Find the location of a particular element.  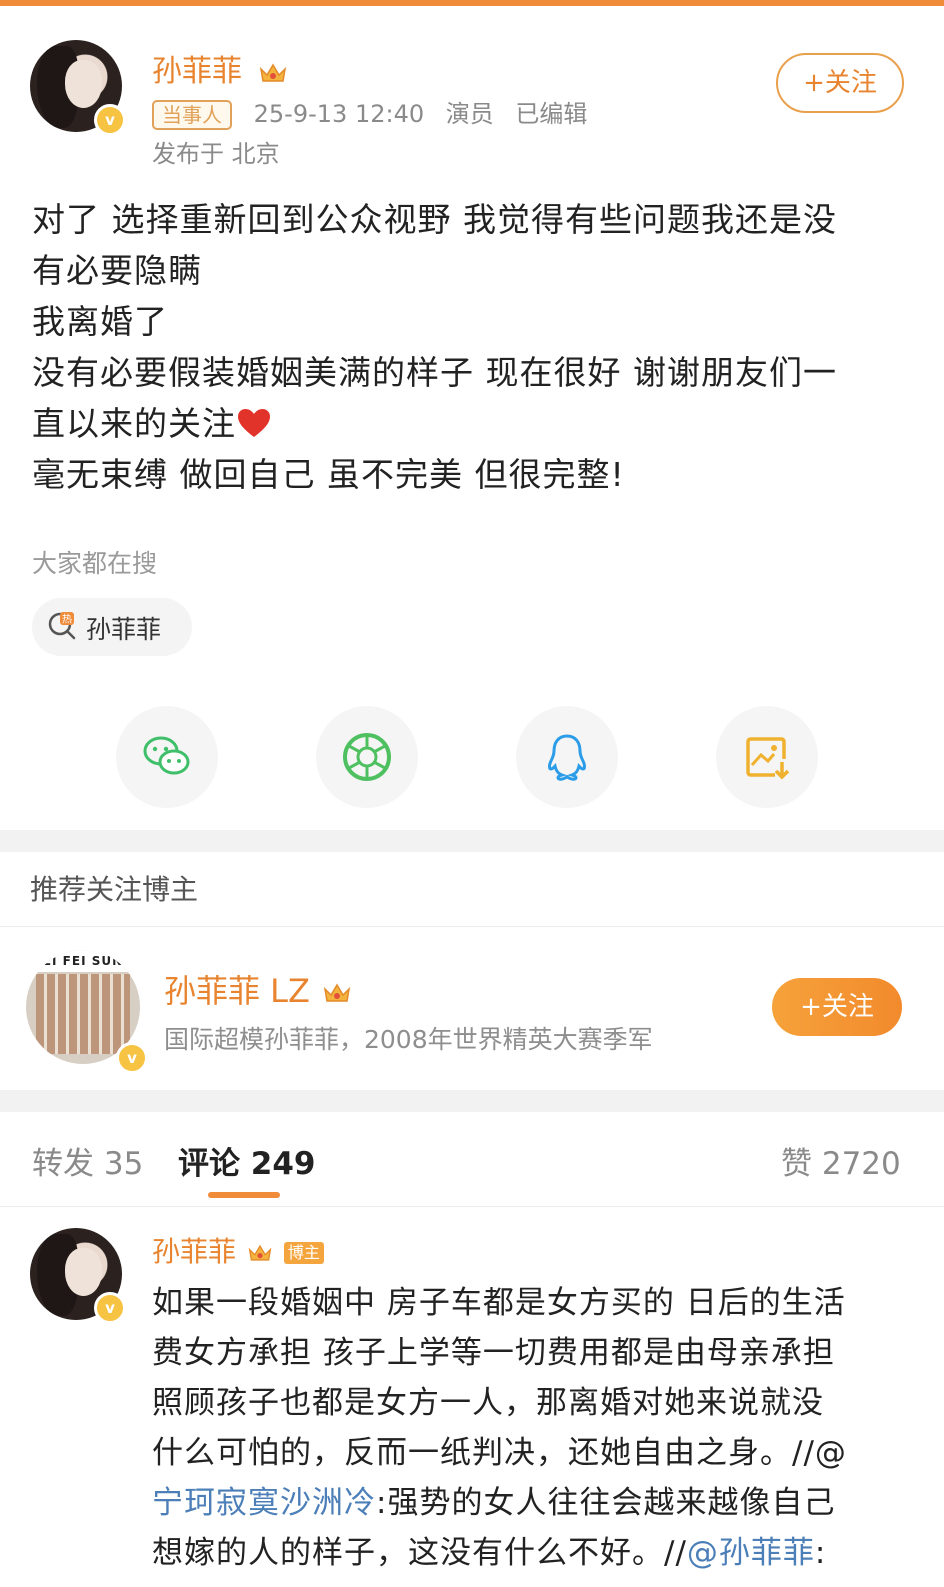

mention-link: @孙菲菲 is located at coordinates (751, 1553).